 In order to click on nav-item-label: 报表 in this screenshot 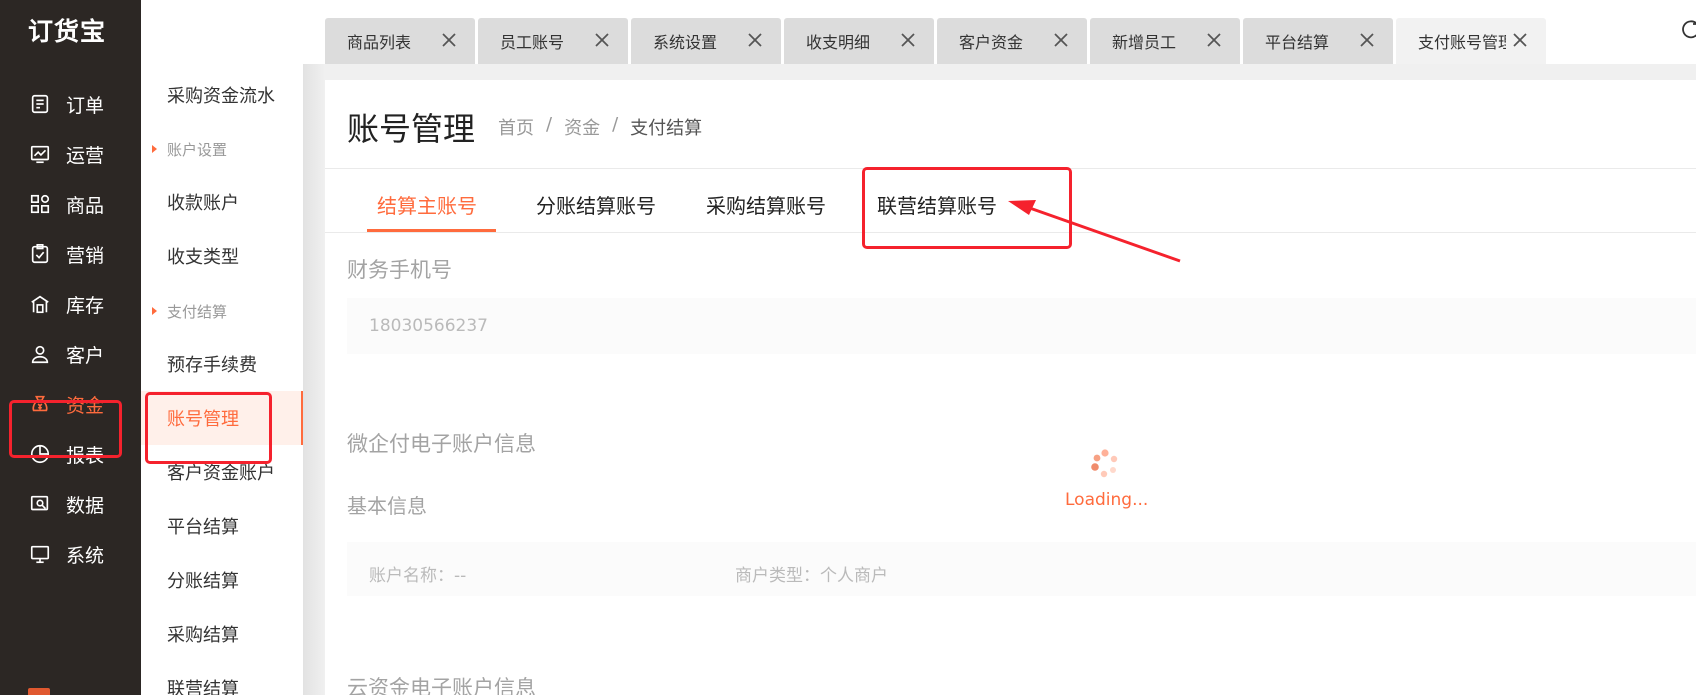, I will do `click(85, 455)`.